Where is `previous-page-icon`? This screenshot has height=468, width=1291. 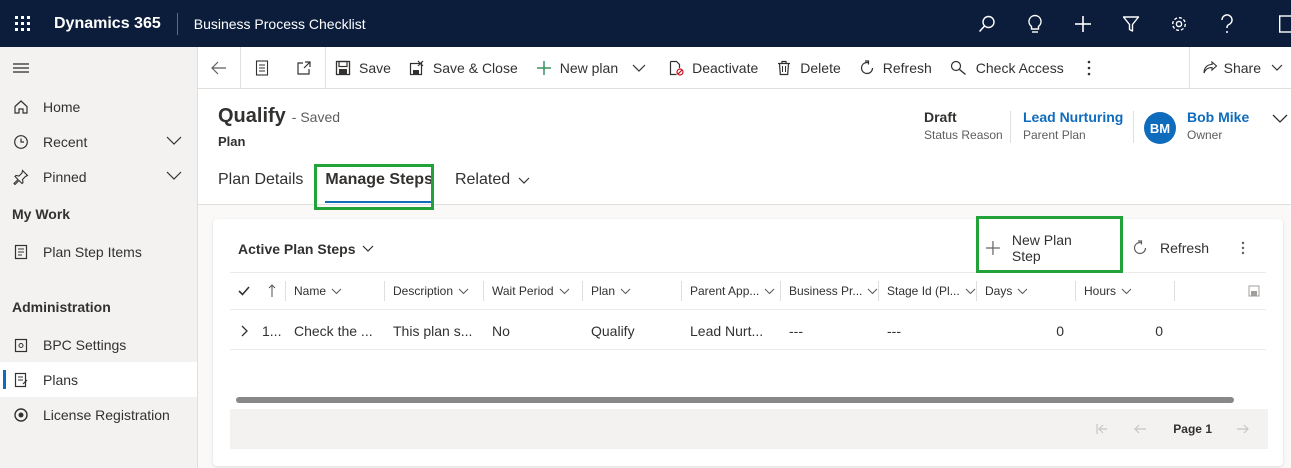
previous-page-icon is located at coordinates (1140, 429).